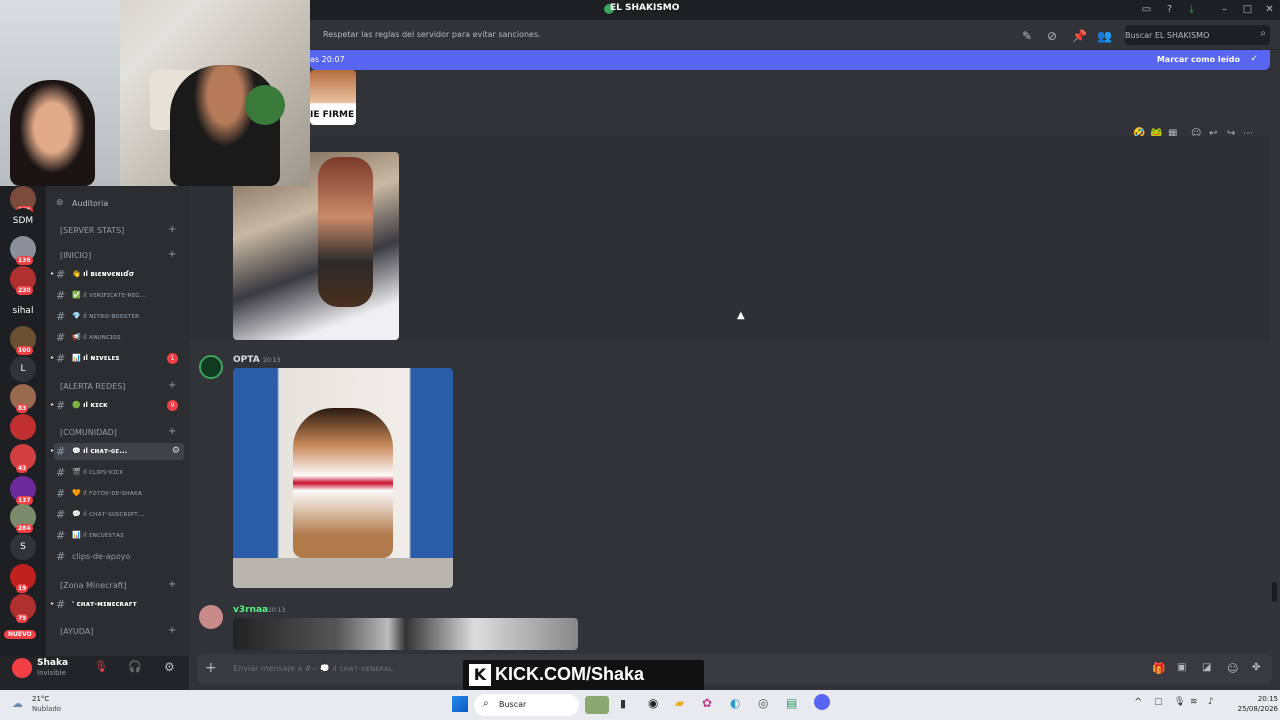 This screenshot has height=720, width=1280. What do you see at coordinates (246, 360) in the screenshot?
I see `message-author: OPTA` at bounding box center [246, 360].